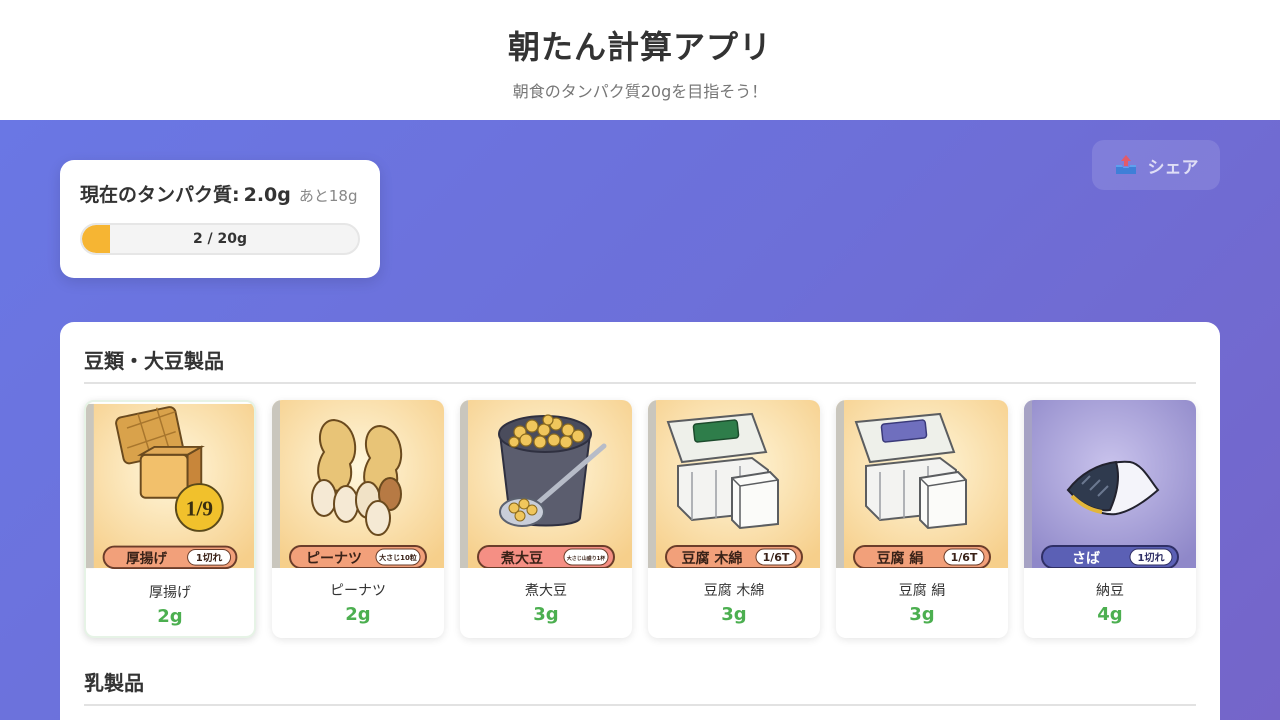 This screenshot has height=720, width=1280. I want to click on svg-text: 1/9, so click(199, 508).